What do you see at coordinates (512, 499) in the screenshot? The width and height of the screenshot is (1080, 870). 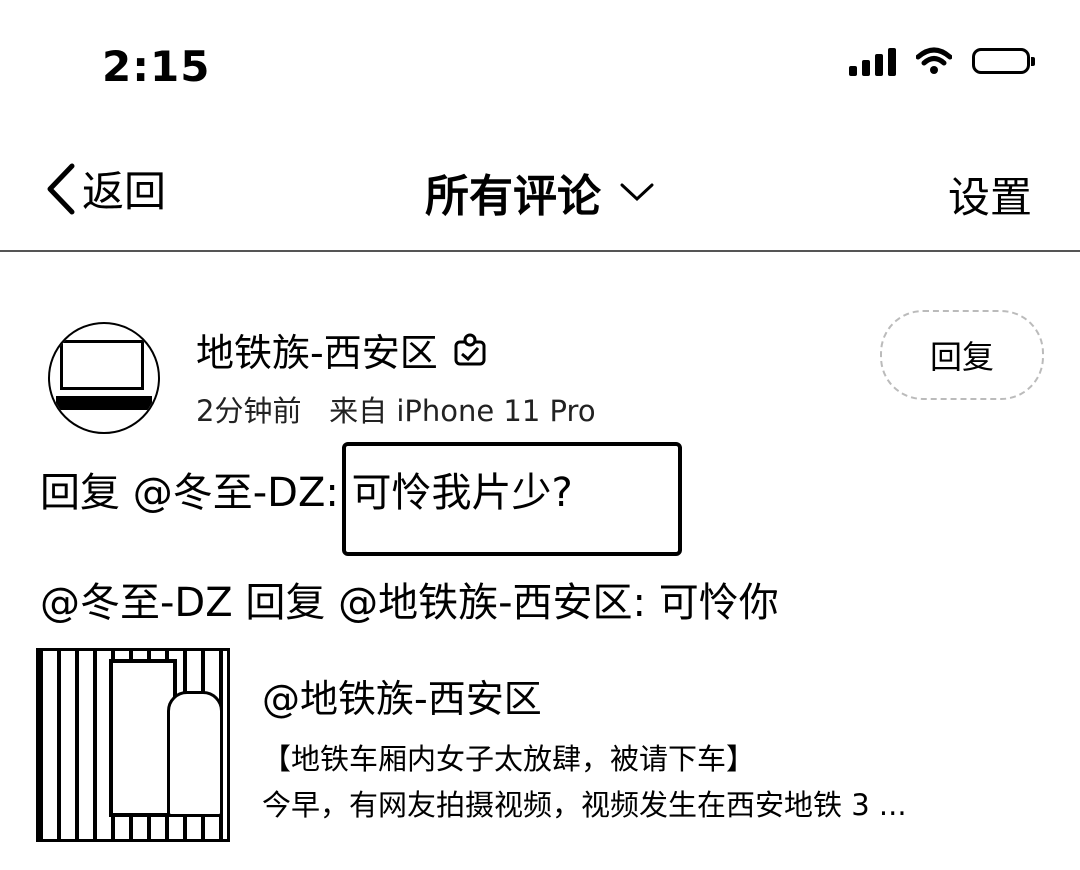 I see `highlight-box` at bounding box center [512, 499].